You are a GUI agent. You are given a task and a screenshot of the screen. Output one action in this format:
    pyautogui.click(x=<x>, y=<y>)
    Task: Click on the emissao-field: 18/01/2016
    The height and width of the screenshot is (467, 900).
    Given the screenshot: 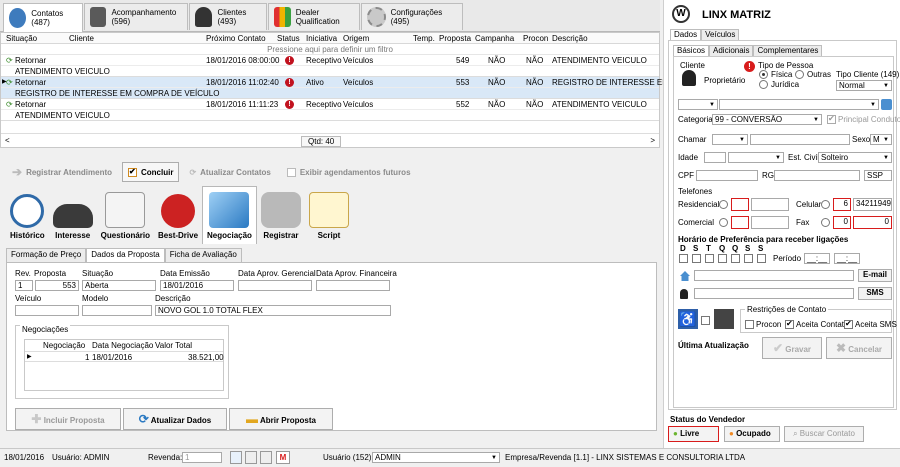 What is the action you would take?
    pyautogui.click(x=197, y=285)
    